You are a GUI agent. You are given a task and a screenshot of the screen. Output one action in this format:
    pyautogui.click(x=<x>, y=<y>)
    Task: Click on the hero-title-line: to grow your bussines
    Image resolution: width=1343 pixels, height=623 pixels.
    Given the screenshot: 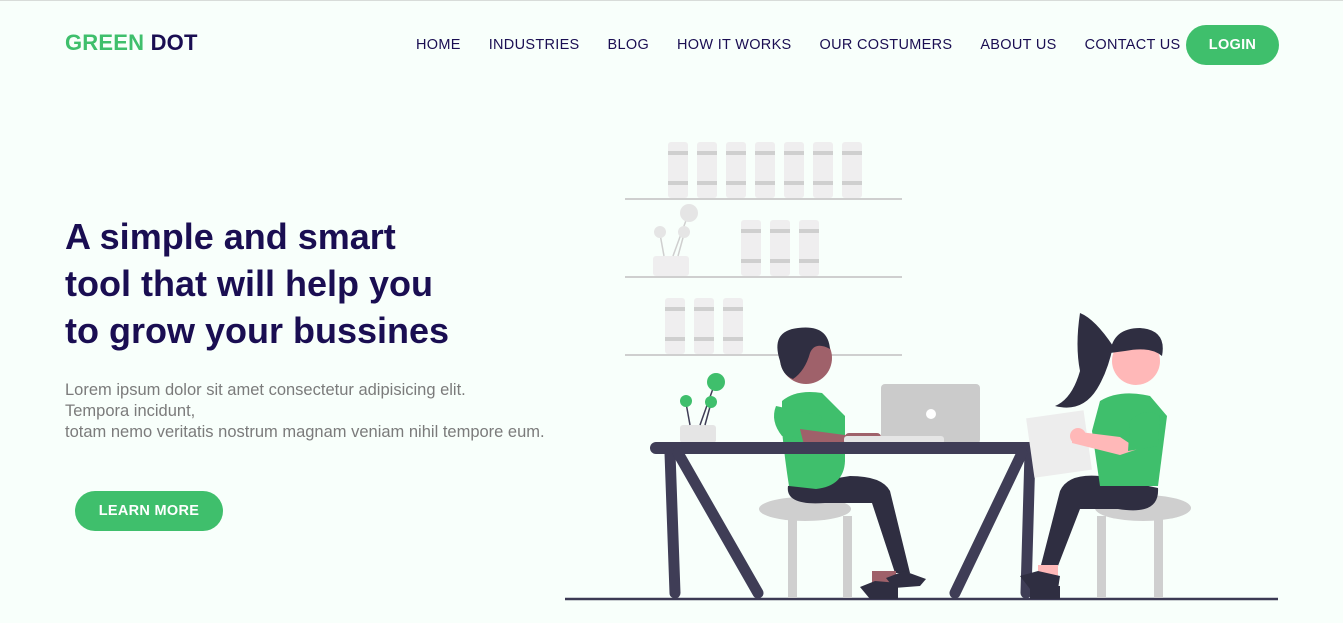 What is the action you would take?
    pyautogui.click(x=257, y=330)
    